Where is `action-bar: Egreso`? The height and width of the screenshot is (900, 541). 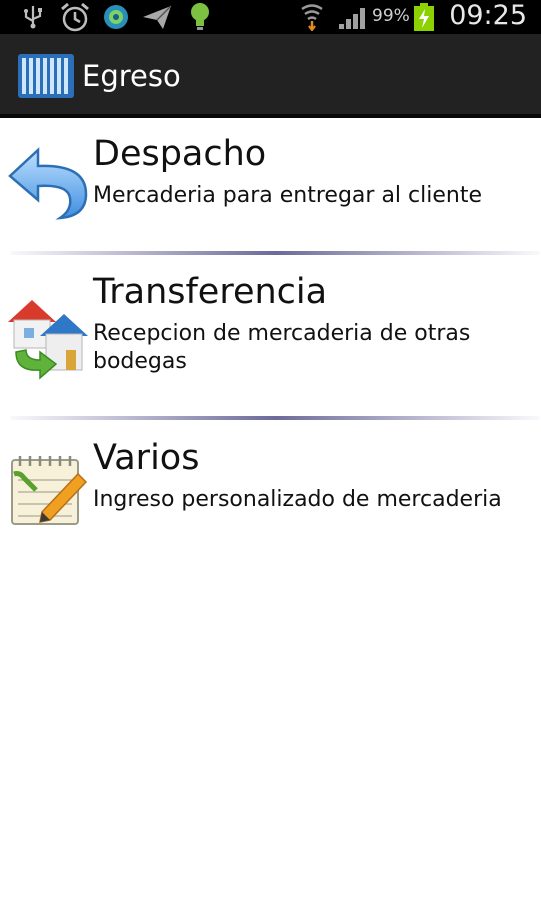 action-bar: Egreso is located at coordinates (270, 76).